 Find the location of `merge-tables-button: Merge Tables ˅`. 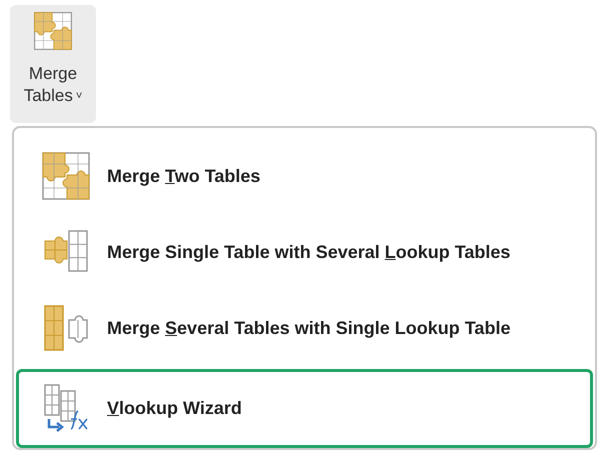

merge-tables-button: Merge Tables ˅ is located at coordinates (53, 64).